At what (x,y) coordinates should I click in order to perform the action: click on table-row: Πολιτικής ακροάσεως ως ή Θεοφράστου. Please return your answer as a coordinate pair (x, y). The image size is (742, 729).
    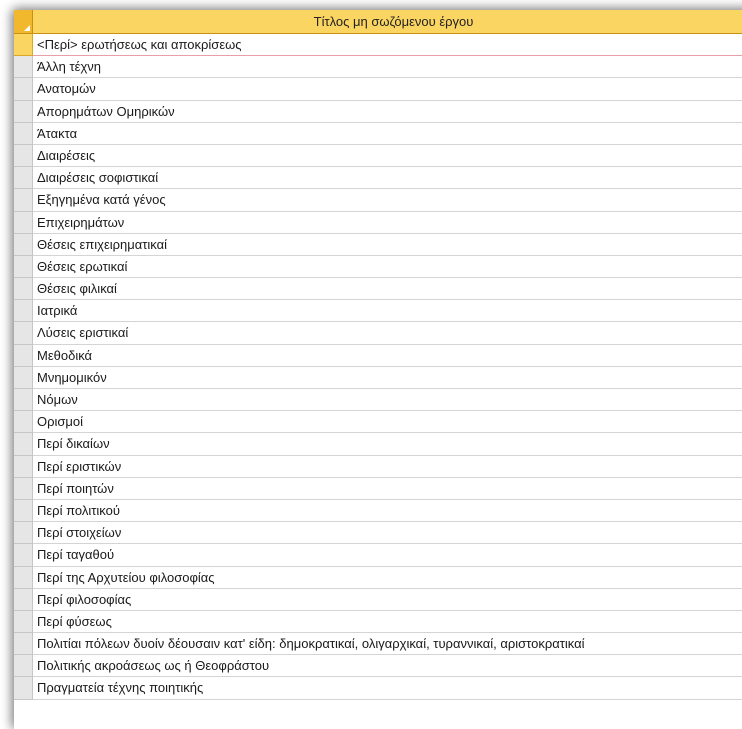
    Looking at the image, I should click on (378, 666).